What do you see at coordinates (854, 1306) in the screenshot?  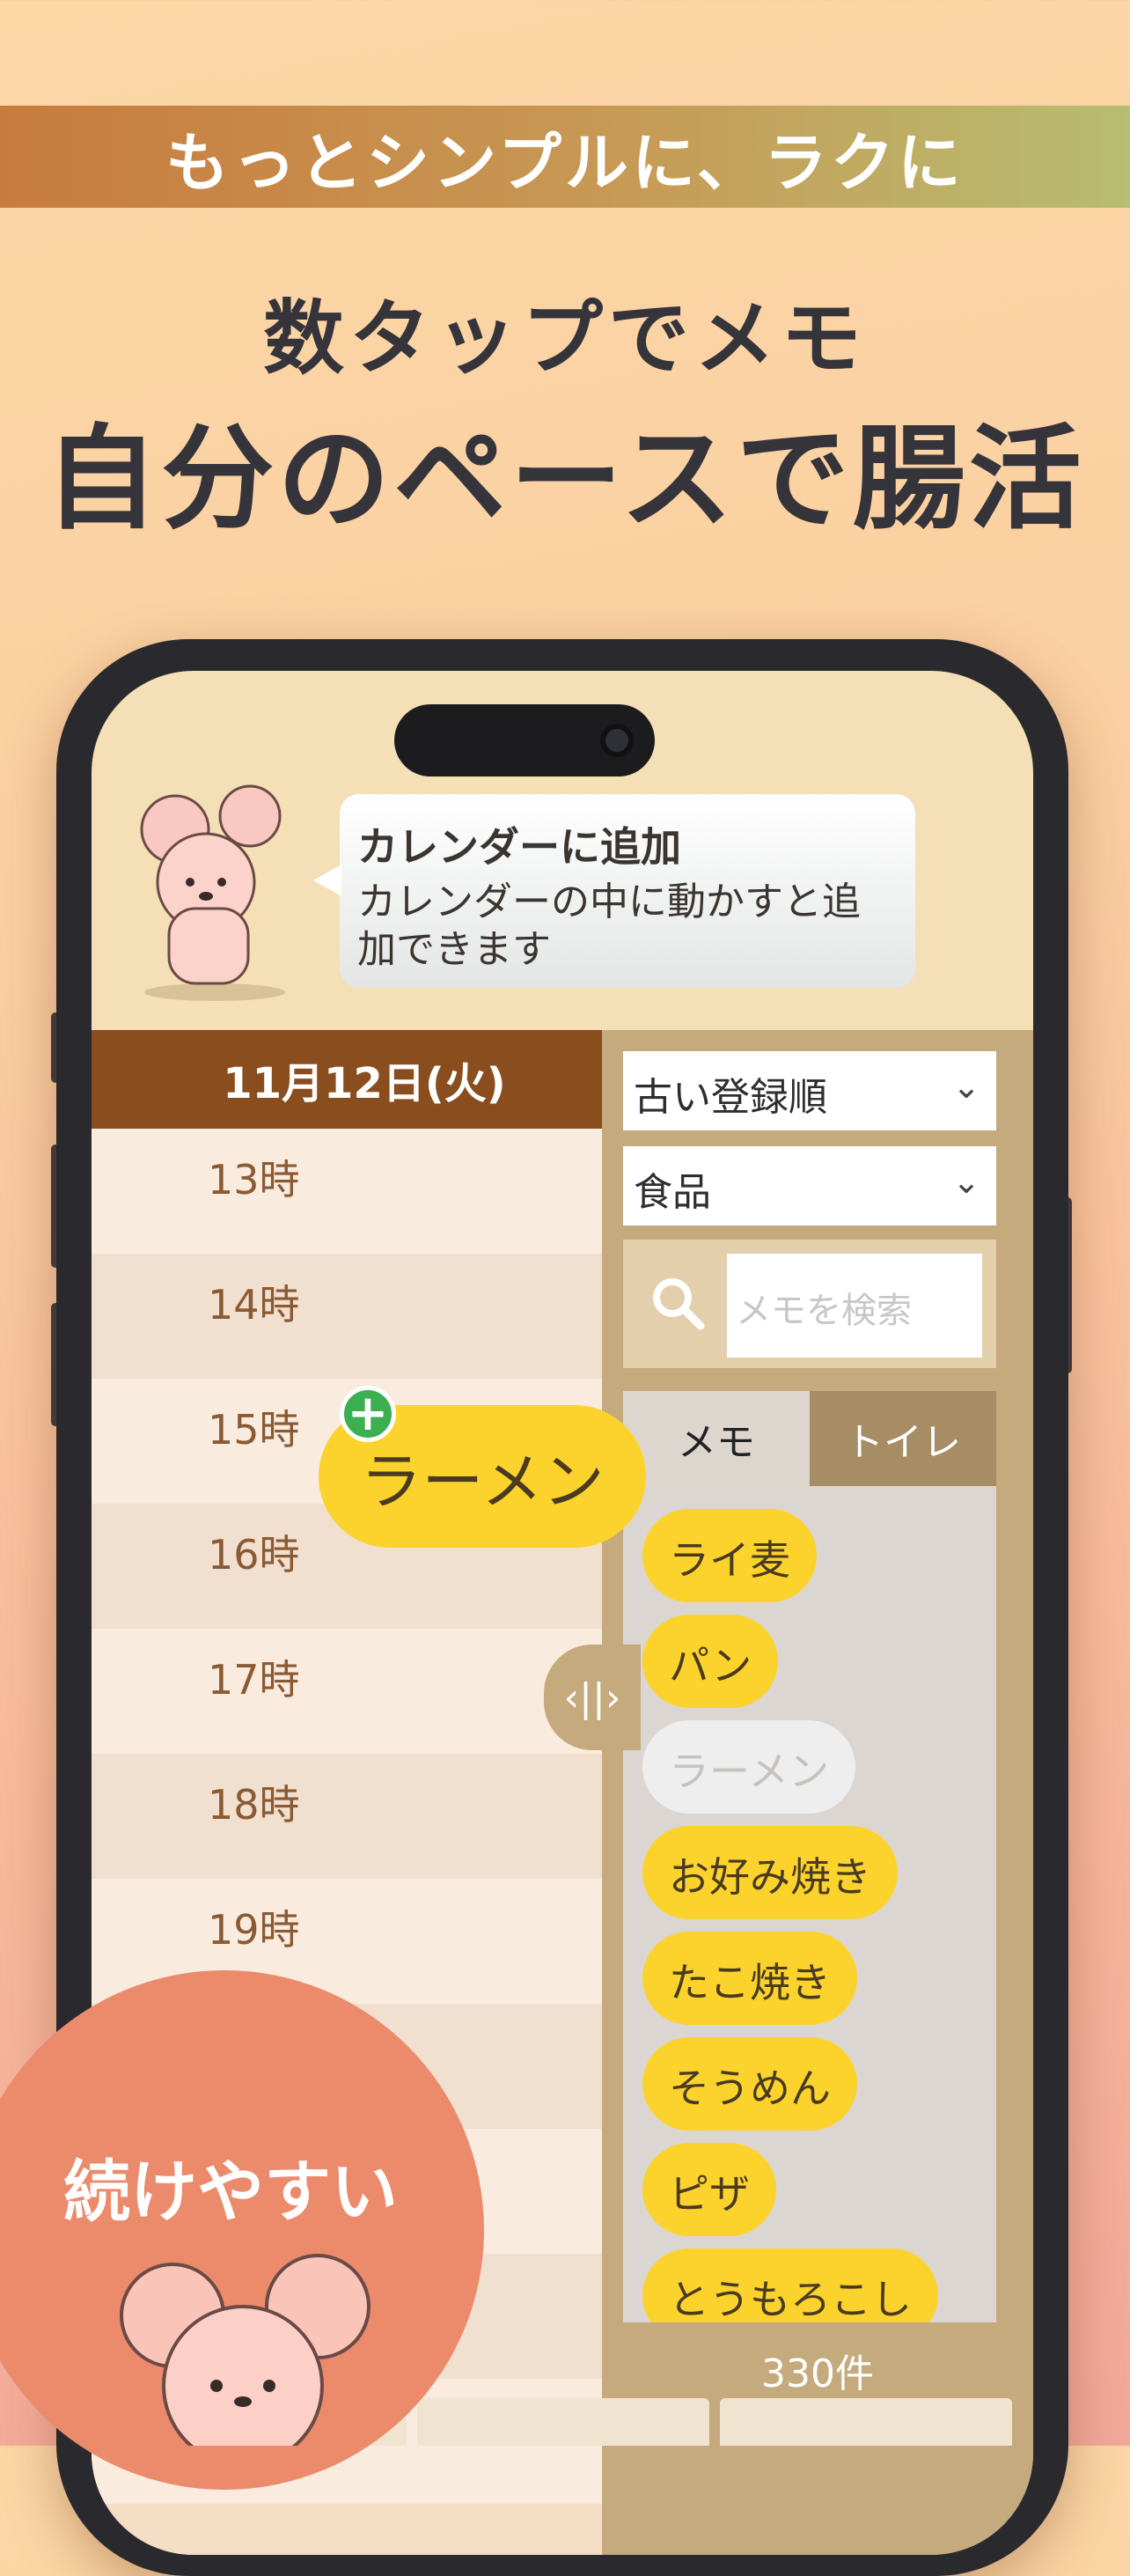 I see `search-input: メモを検索` at bounding box center [854, 1306].